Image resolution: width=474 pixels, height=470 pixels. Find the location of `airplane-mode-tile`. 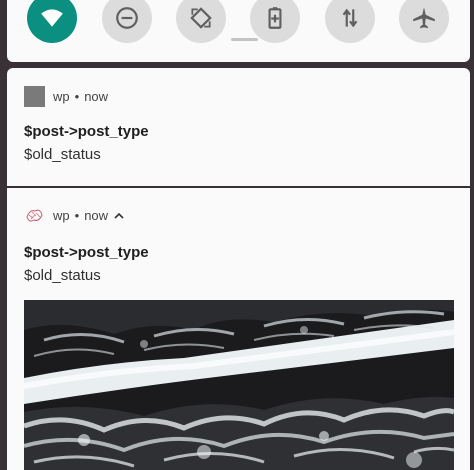

airplane-mode-tile is located at coordinates (424, 21).